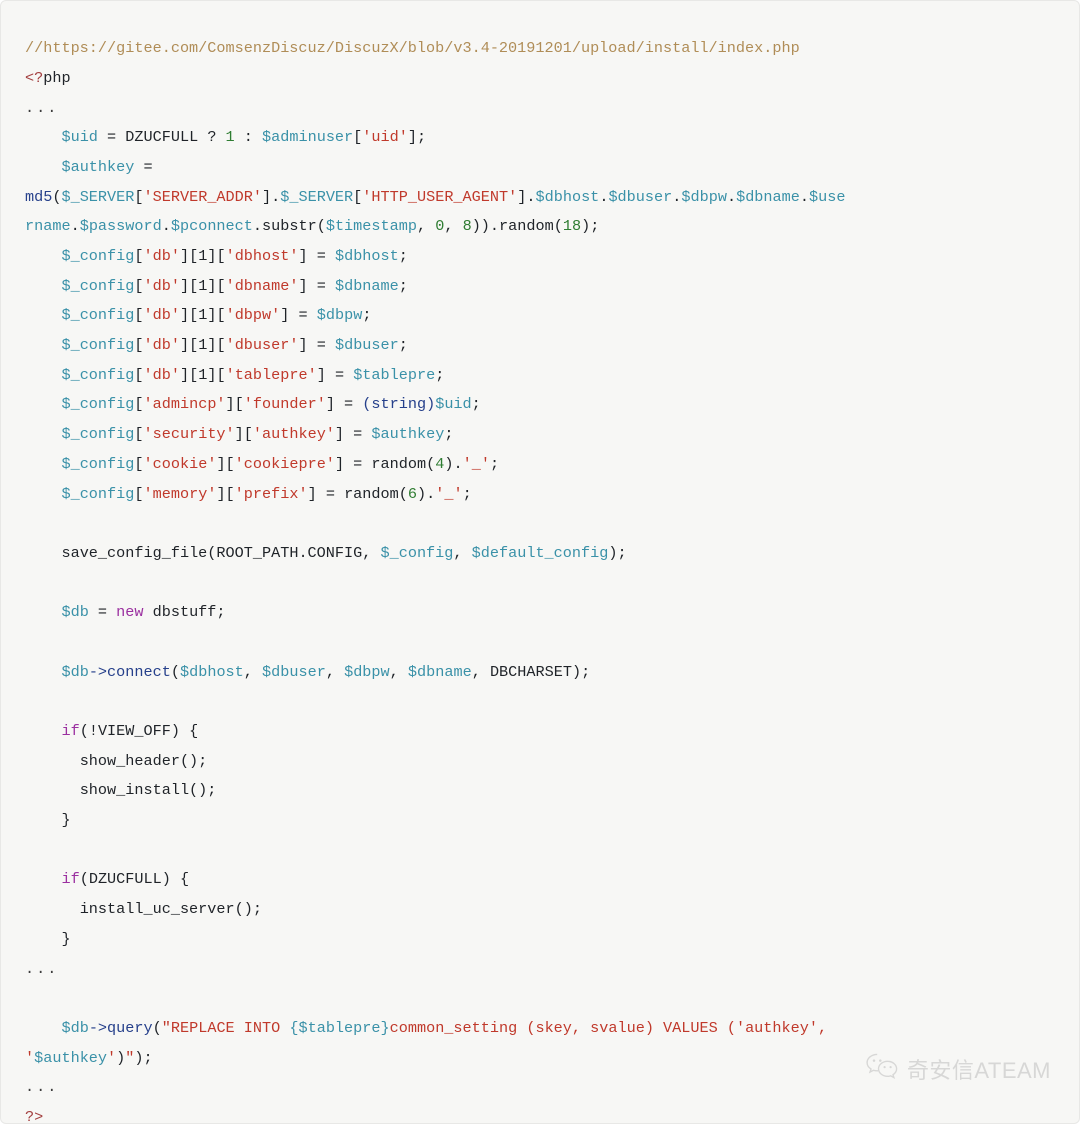  I want to click on config-value-3: $dbuser, so click(366, 345).